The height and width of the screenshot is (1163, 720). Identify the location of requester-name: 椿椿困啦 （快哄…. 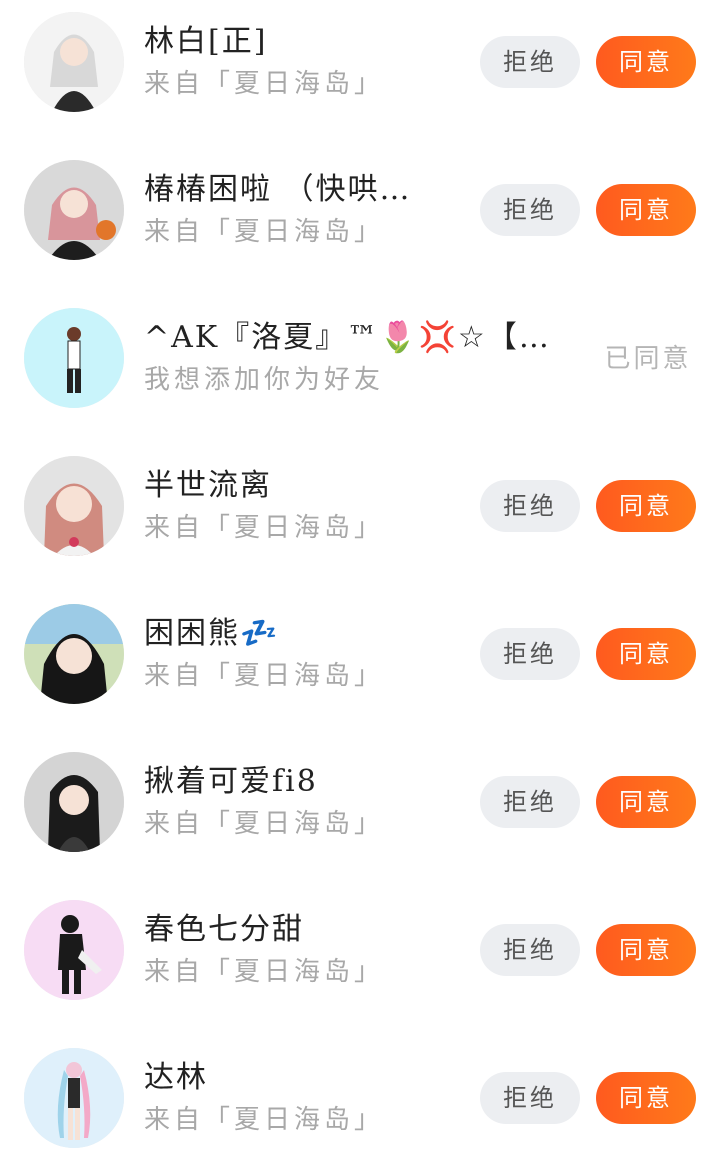
(278, 189).